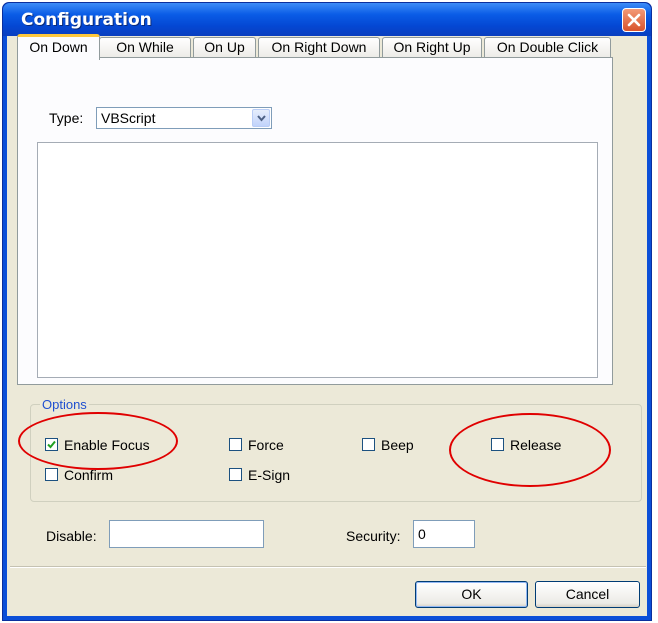 This screenshot has width=658, height=623. I want to click on title-bar: Configuration, so click(327, 19).